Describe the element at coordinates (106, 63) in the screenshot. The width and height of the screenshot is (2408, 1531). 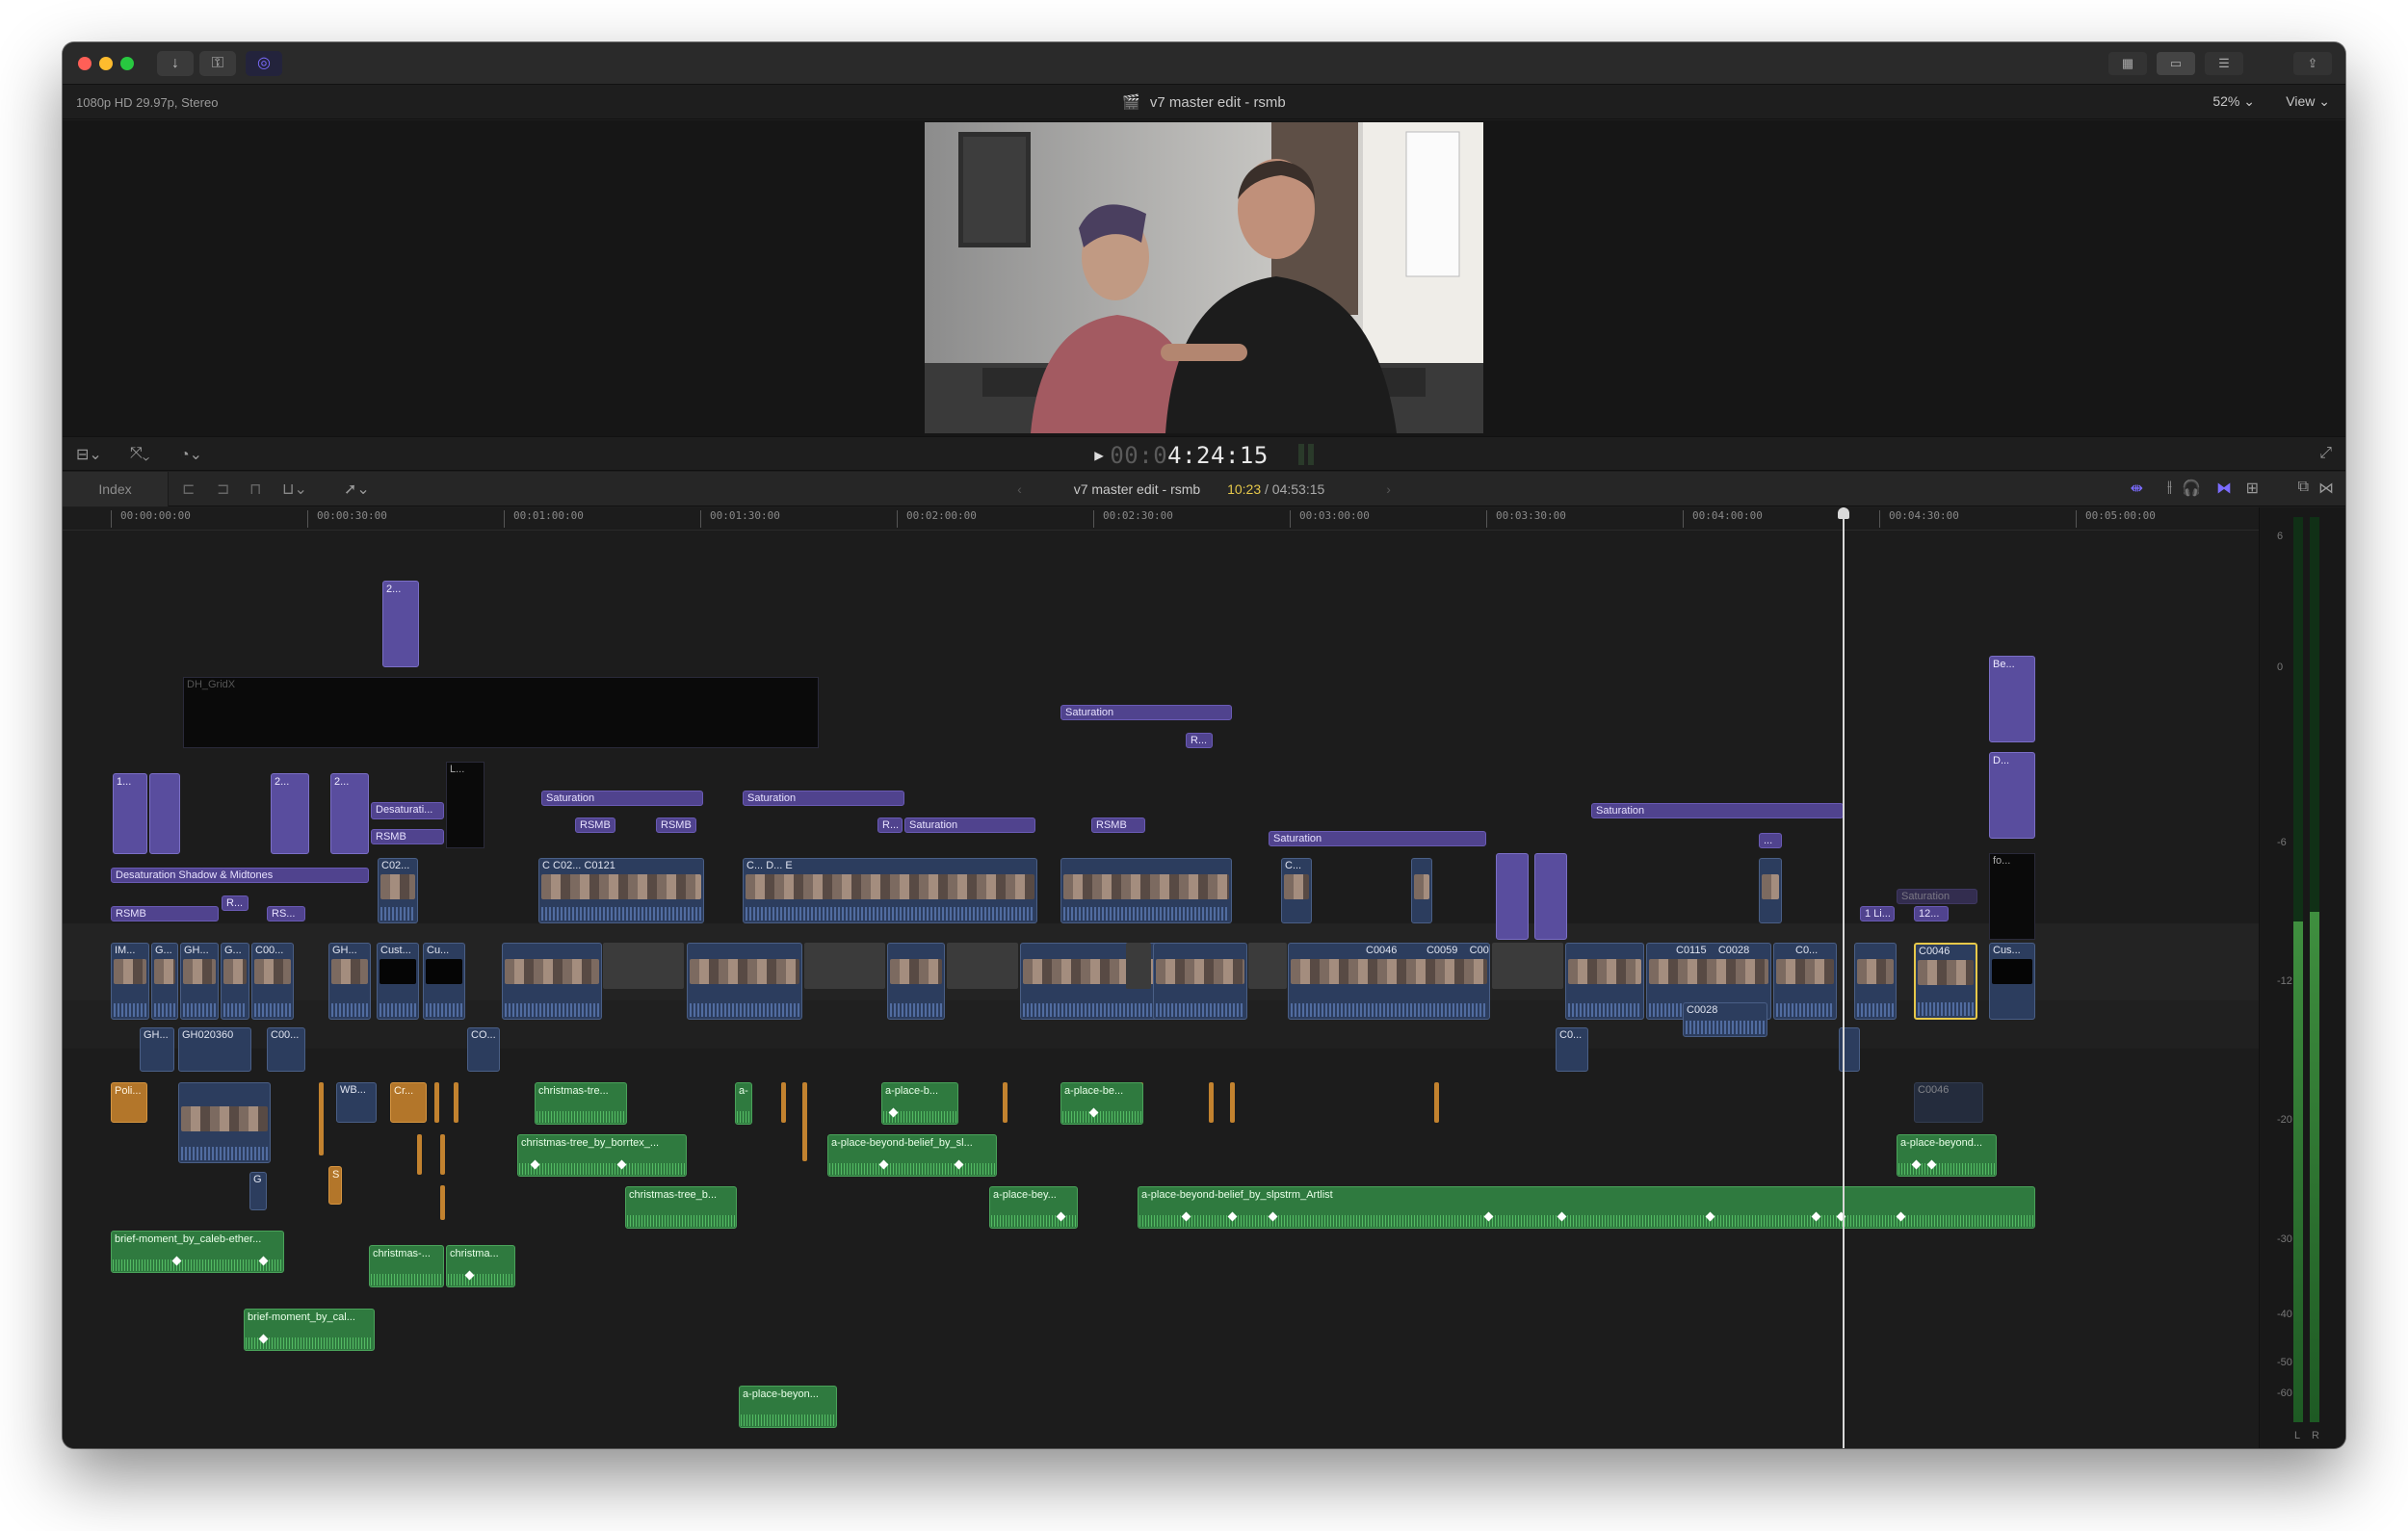
I see `minimize-window-button` at that location.